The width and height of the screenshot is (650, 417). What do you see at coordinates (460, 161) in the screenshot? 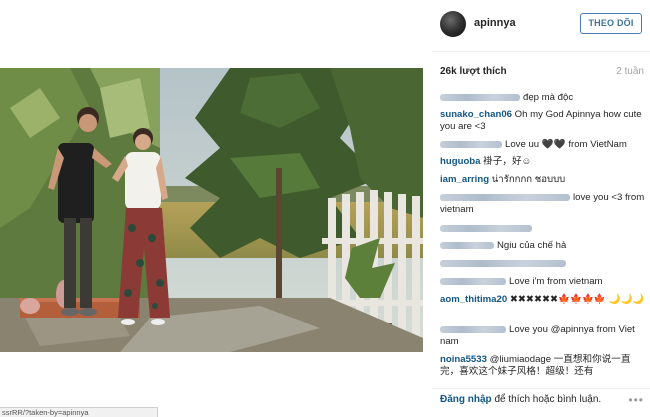
I see `comment-user: huguoba` at bounding box center [460, 161].